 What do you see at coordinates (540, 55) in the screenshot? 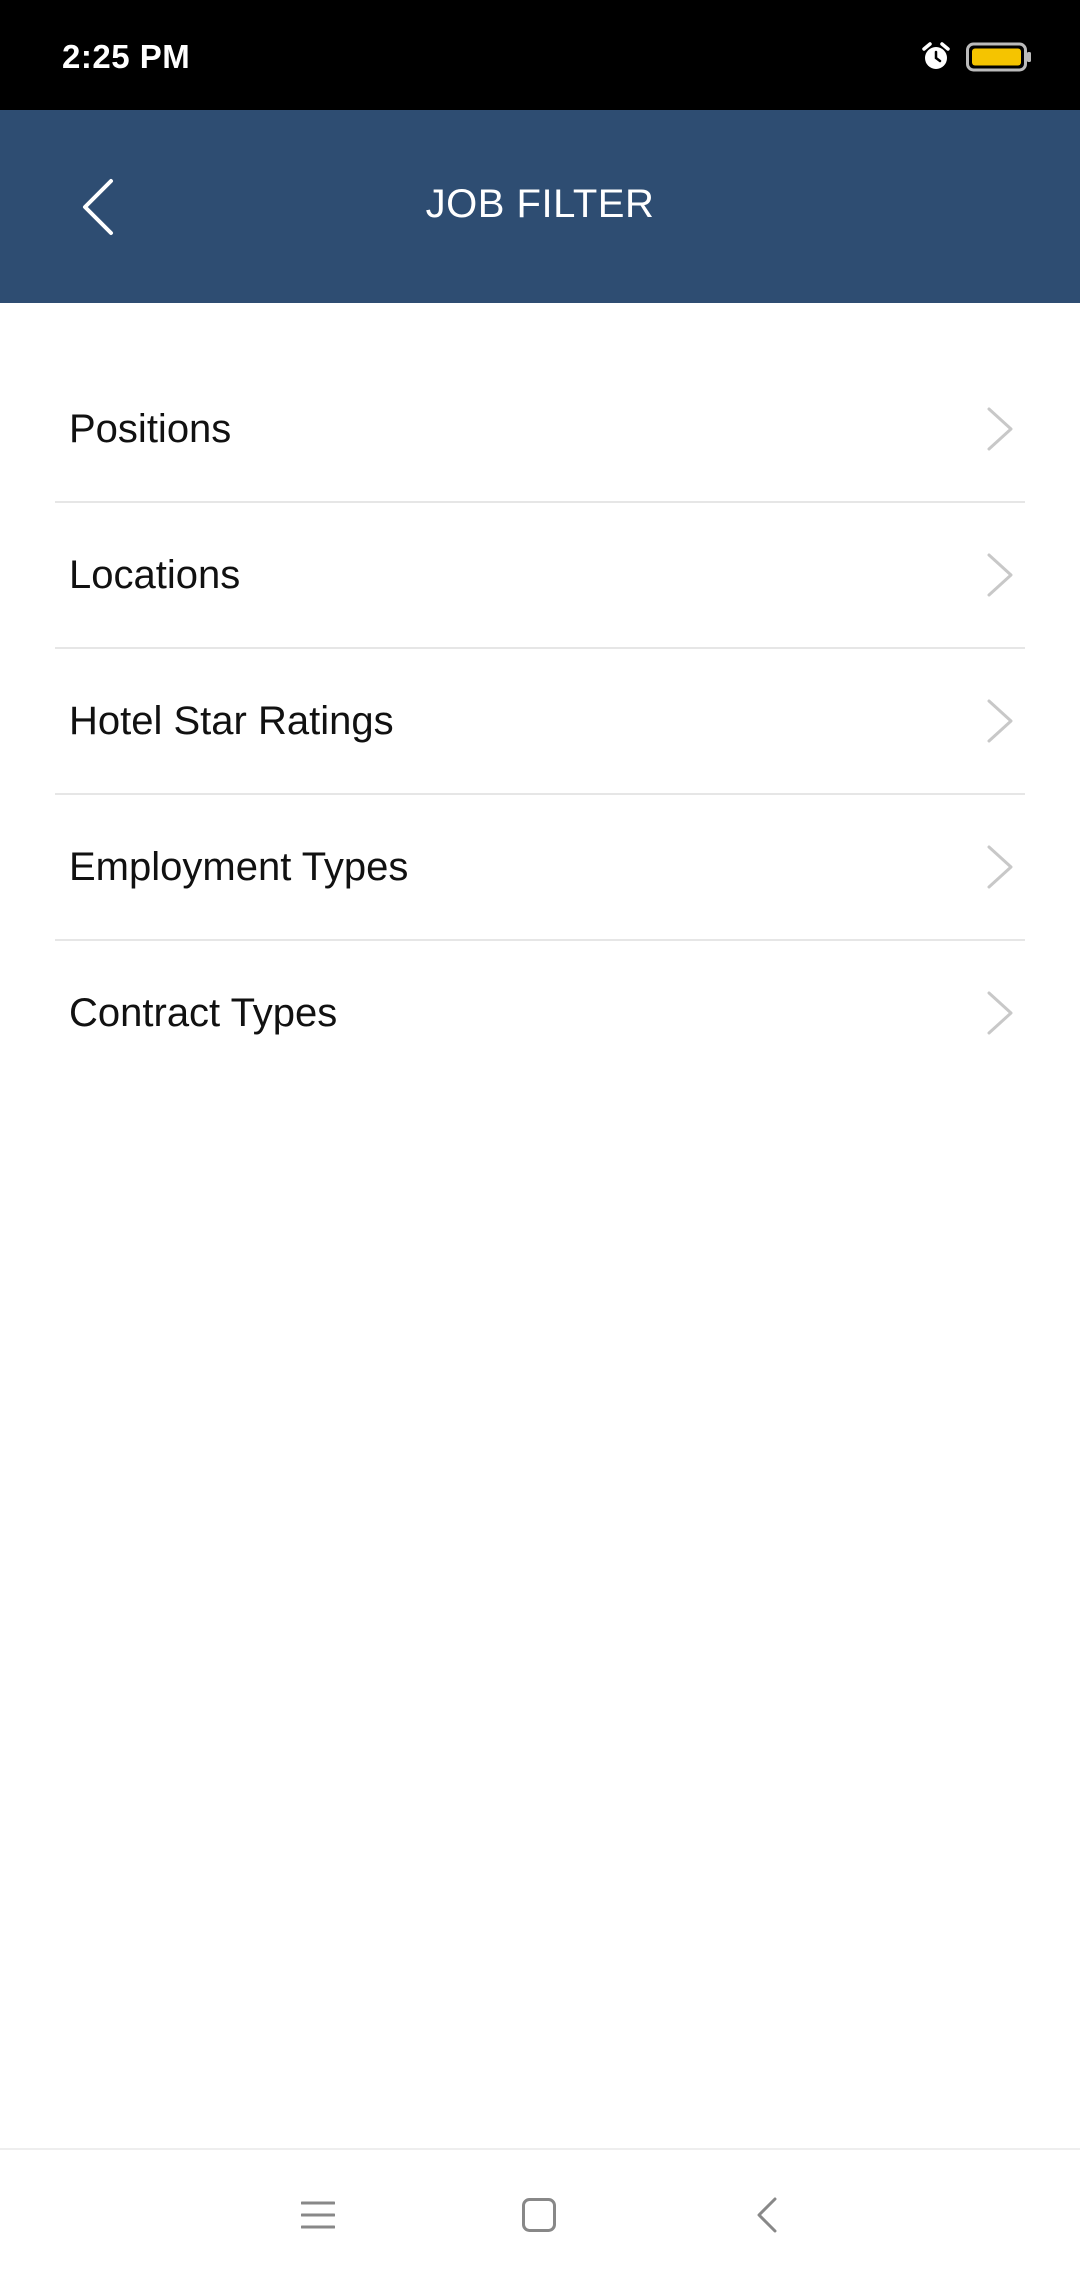
I see `status-bar: 2:25 PM` at bounding box center [540, 55].